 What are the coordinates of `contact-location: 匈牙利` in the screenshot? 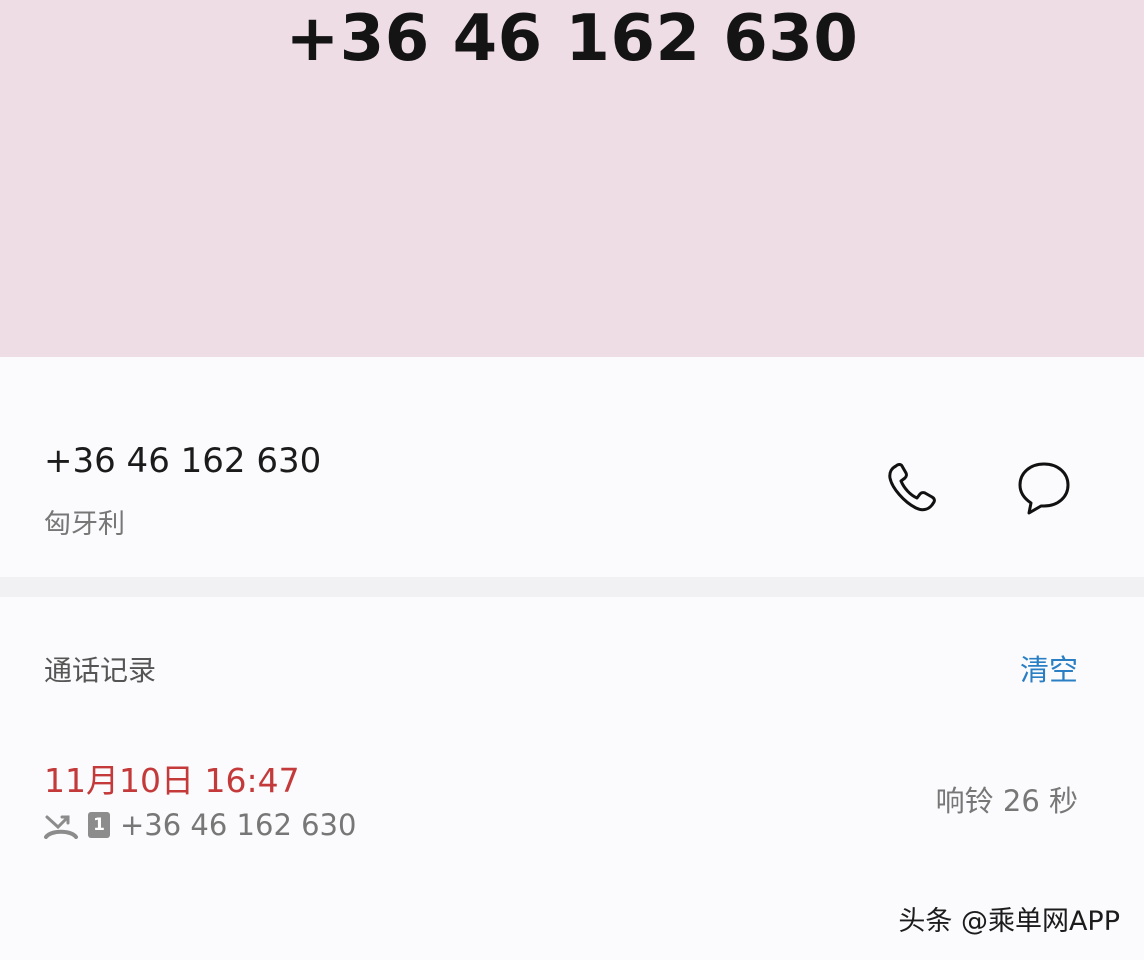 It's located at (84, 524).